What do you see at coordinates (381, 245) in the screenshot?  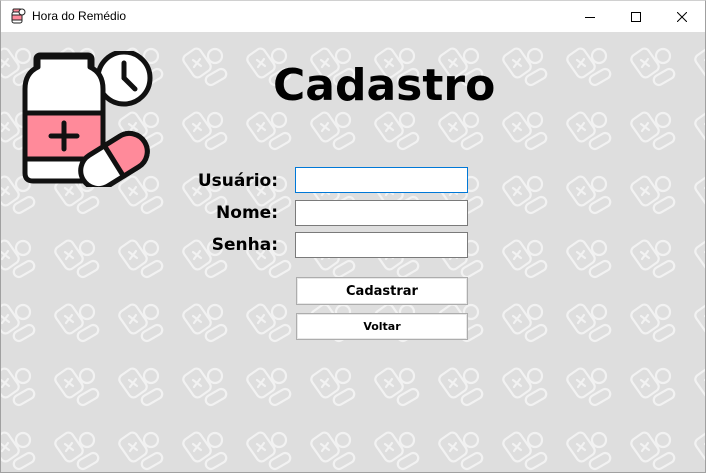 I see `password-input` at bounding box center [381, 245].